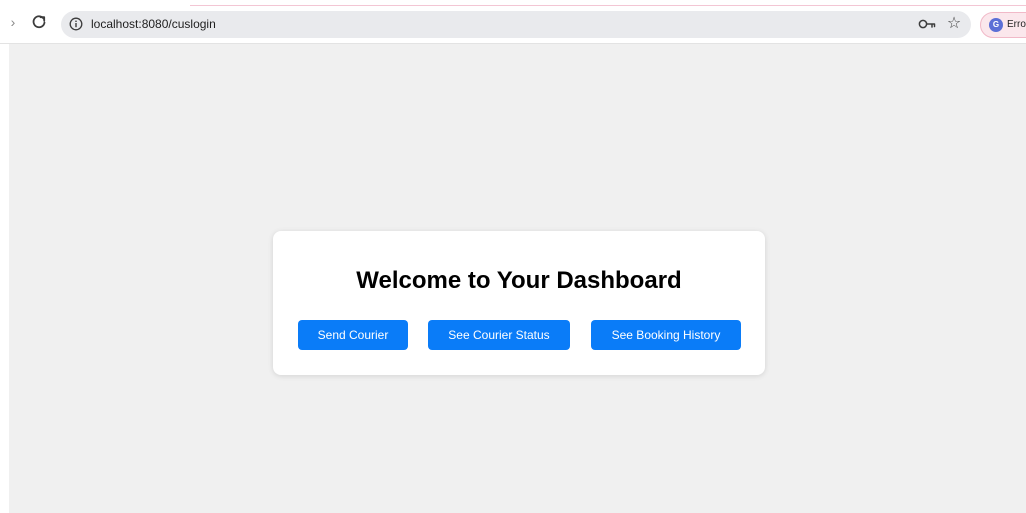 The width and height of the screenshot is (1026, 513). Describe the element at coordinates (1016, 24) in the screenshot. I see `profile-status-label: Erro` at that location.